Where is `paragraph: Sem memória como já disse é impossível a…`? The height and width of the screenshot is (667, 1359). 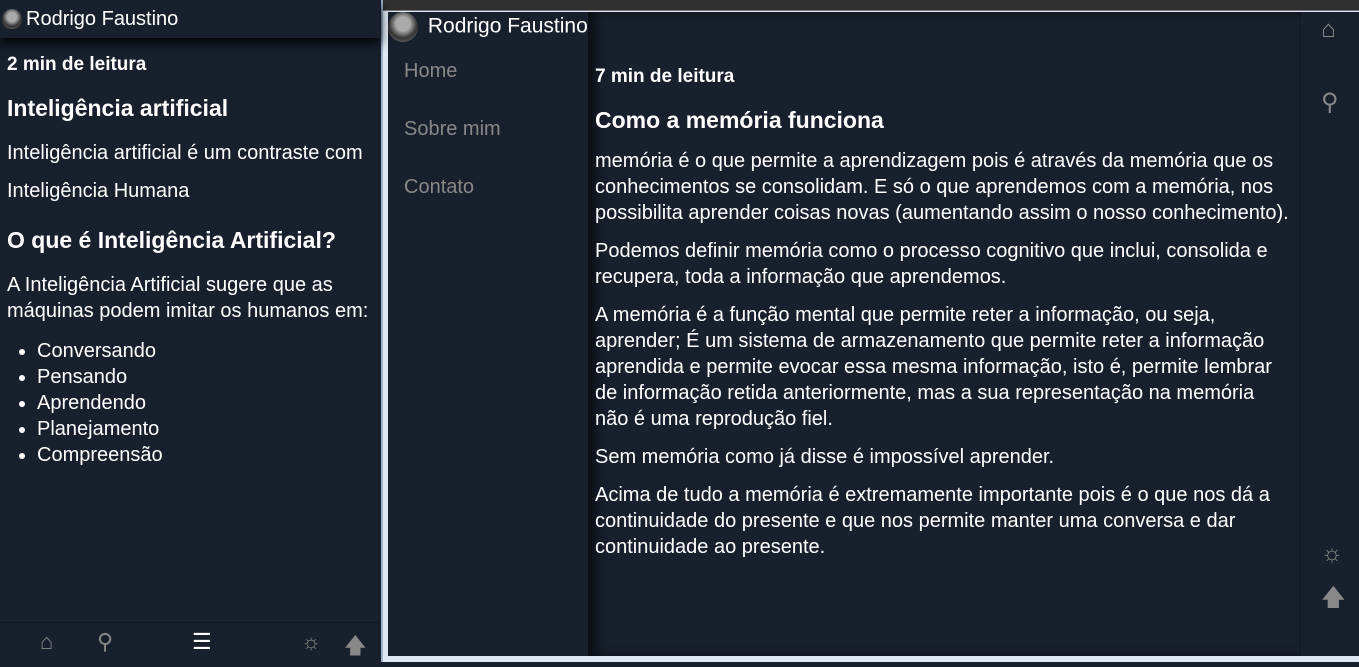 paragraph: Sem memória como já disse é impossível a… is located at coordinates (825, 457).